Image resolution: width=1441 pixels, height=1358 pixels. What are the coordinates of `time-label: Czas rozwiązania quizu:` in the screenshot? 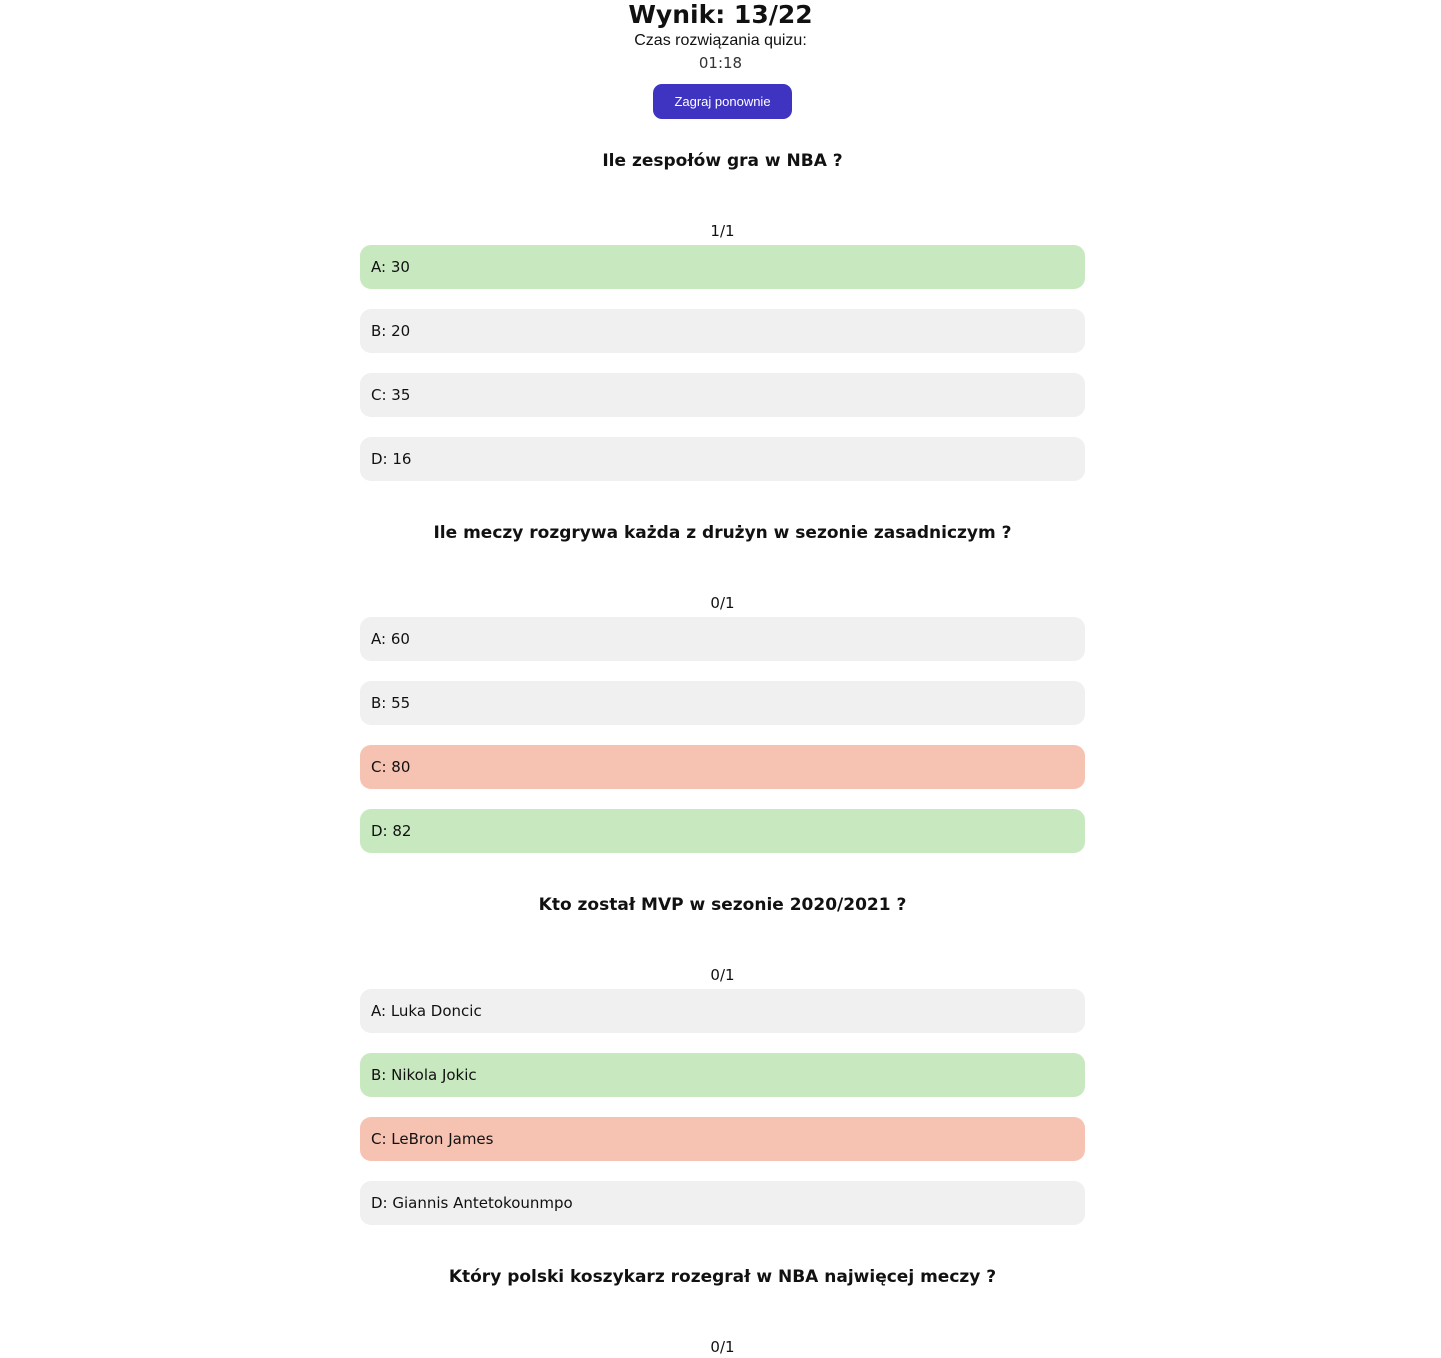 It's located at (720, 40).